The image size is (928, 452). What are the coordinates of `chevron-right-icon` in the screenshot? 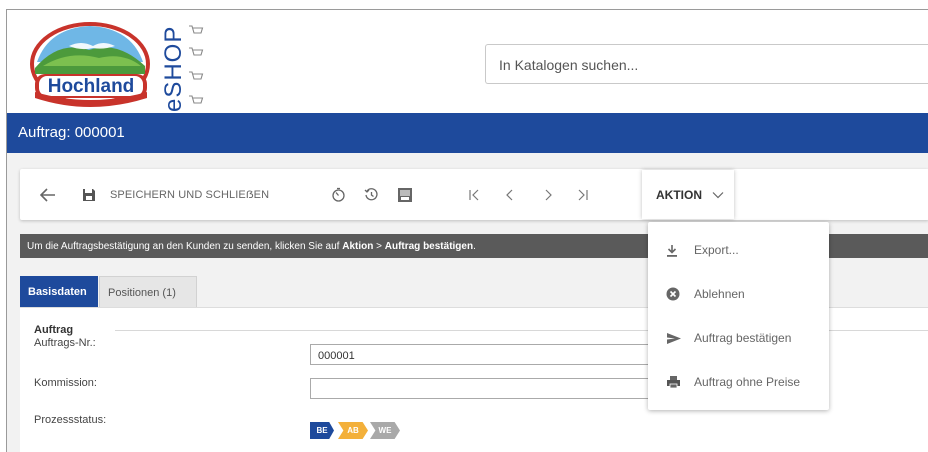 It's located at (548, 194).